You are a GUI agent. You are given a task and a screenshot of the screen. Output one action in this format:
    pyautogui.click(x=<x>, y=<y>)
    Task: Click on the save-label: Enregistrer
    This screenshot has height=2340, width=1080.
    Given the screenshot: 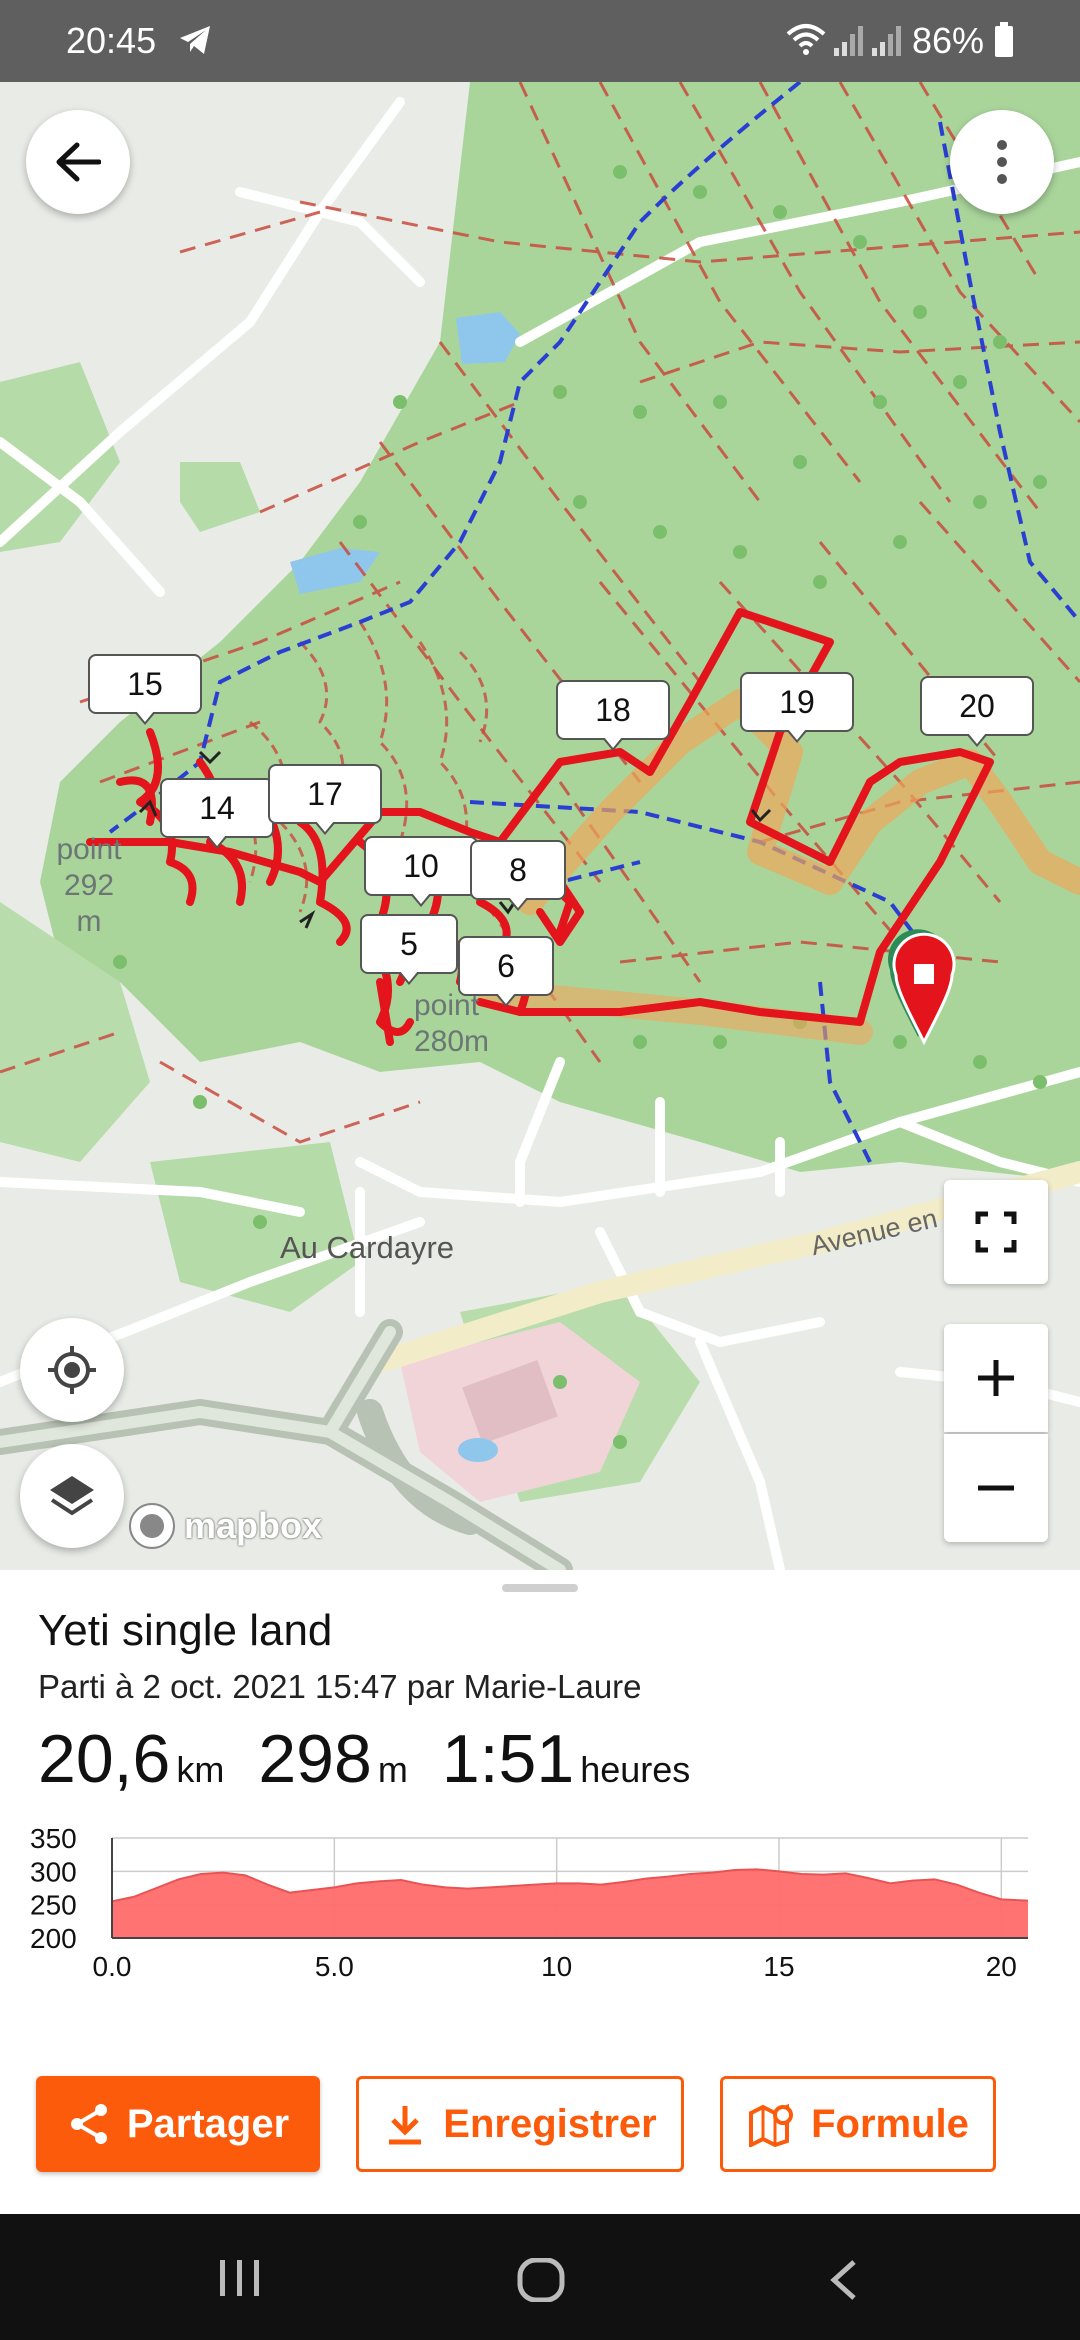 What is the action you would take?
    pyautogui.click(x=550, y=2123)
    